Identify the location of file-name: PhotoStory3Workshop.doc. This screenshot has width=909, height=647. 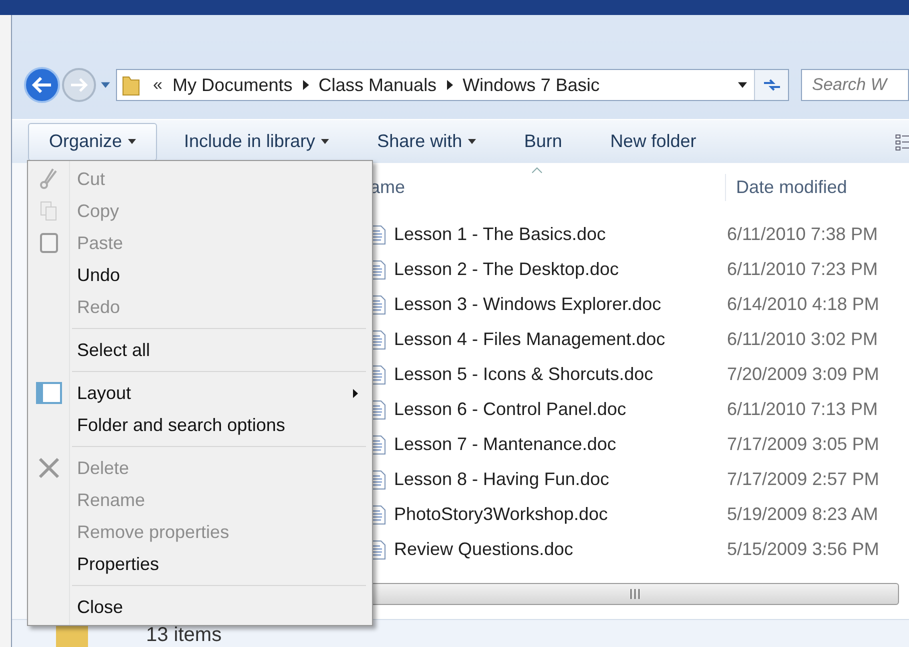
(559, 514).